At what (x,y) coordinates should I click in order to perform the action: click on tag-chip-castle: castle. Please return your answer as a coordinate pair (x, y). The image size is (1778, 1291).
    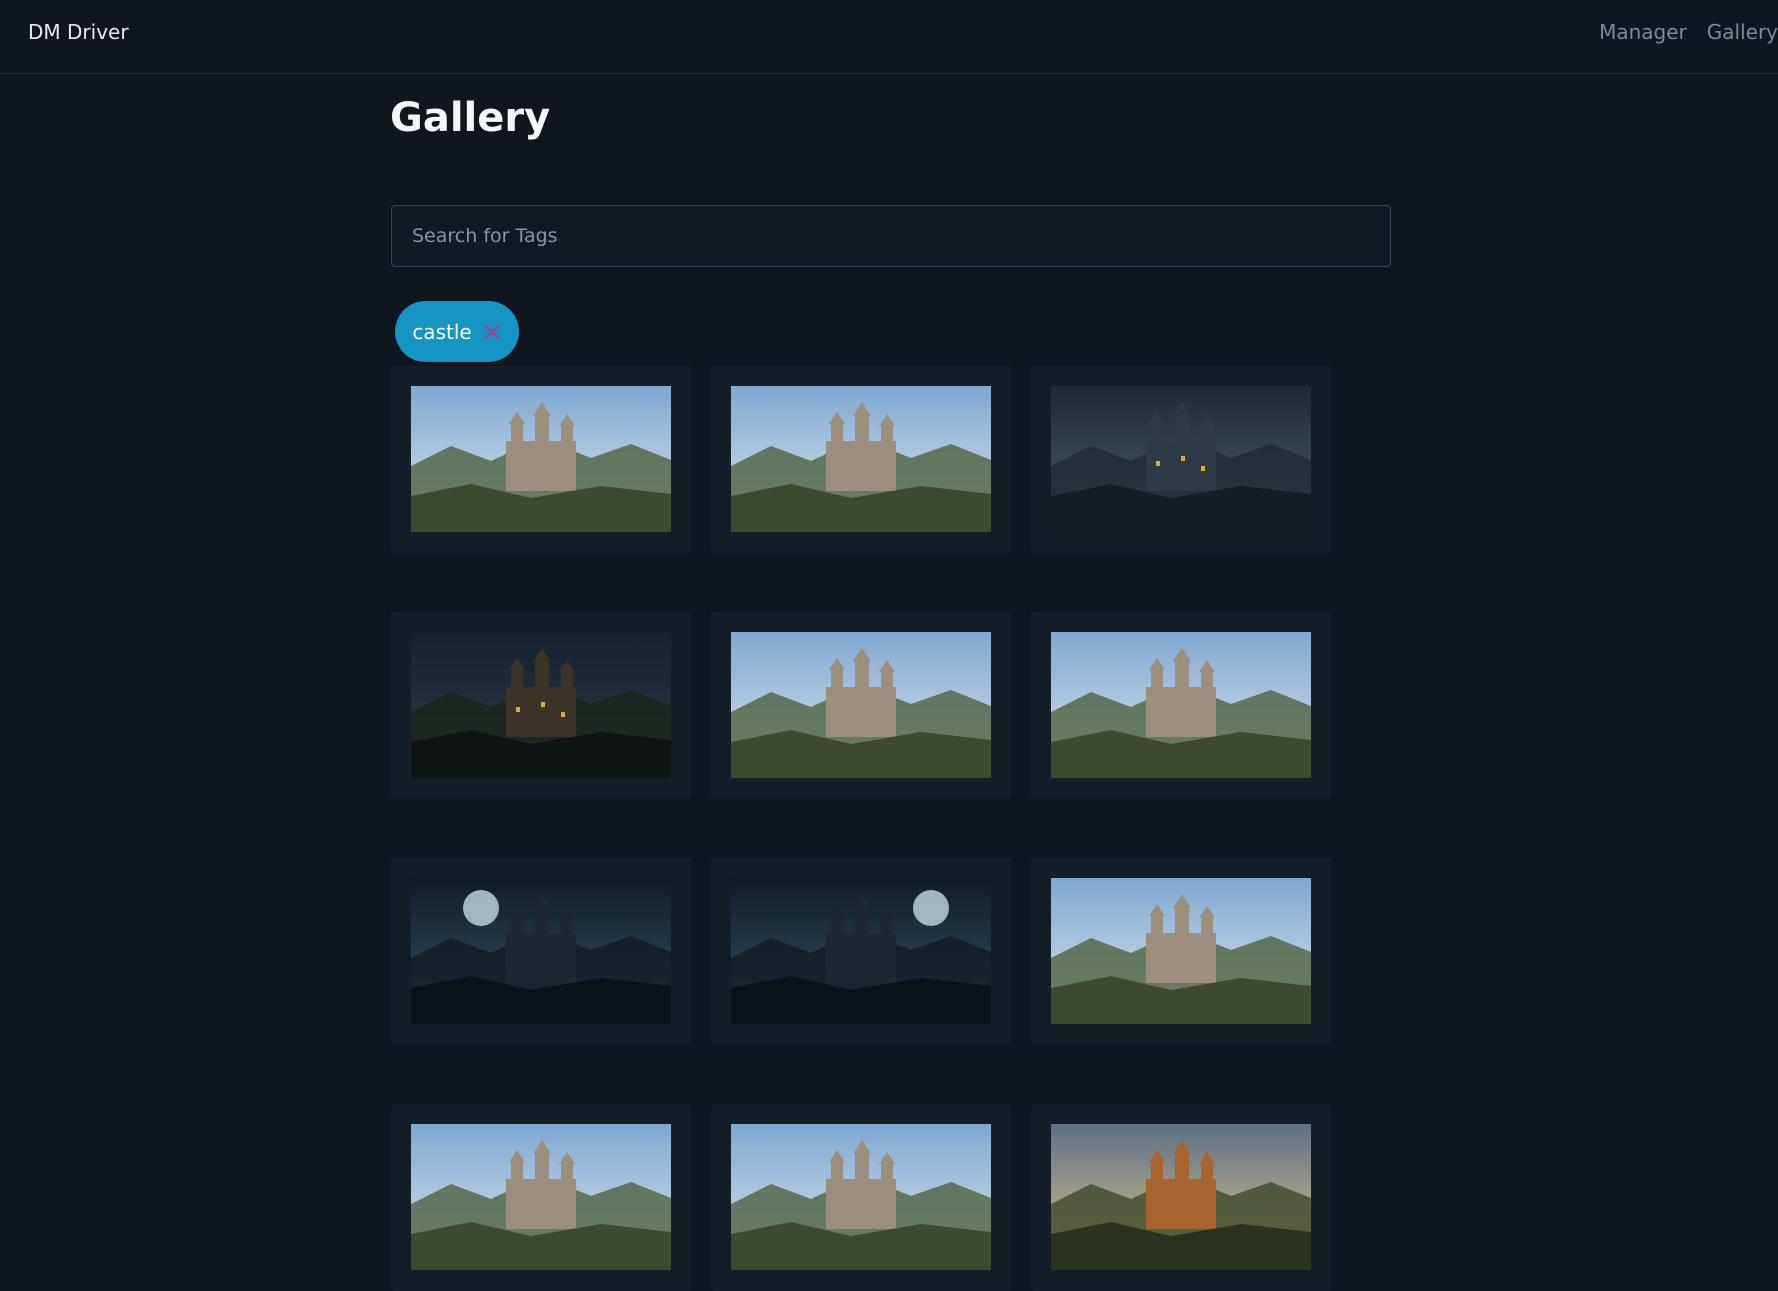
    Looking at the image, I should click on (457, 331).